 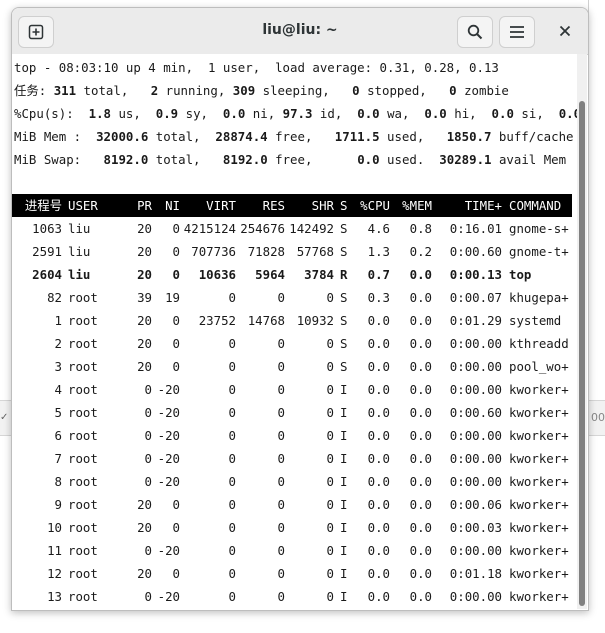 What do you see at coordinates (144, 527) in the screenshot?
I see `cell-pr: 20` at bounding box center [144, 527].